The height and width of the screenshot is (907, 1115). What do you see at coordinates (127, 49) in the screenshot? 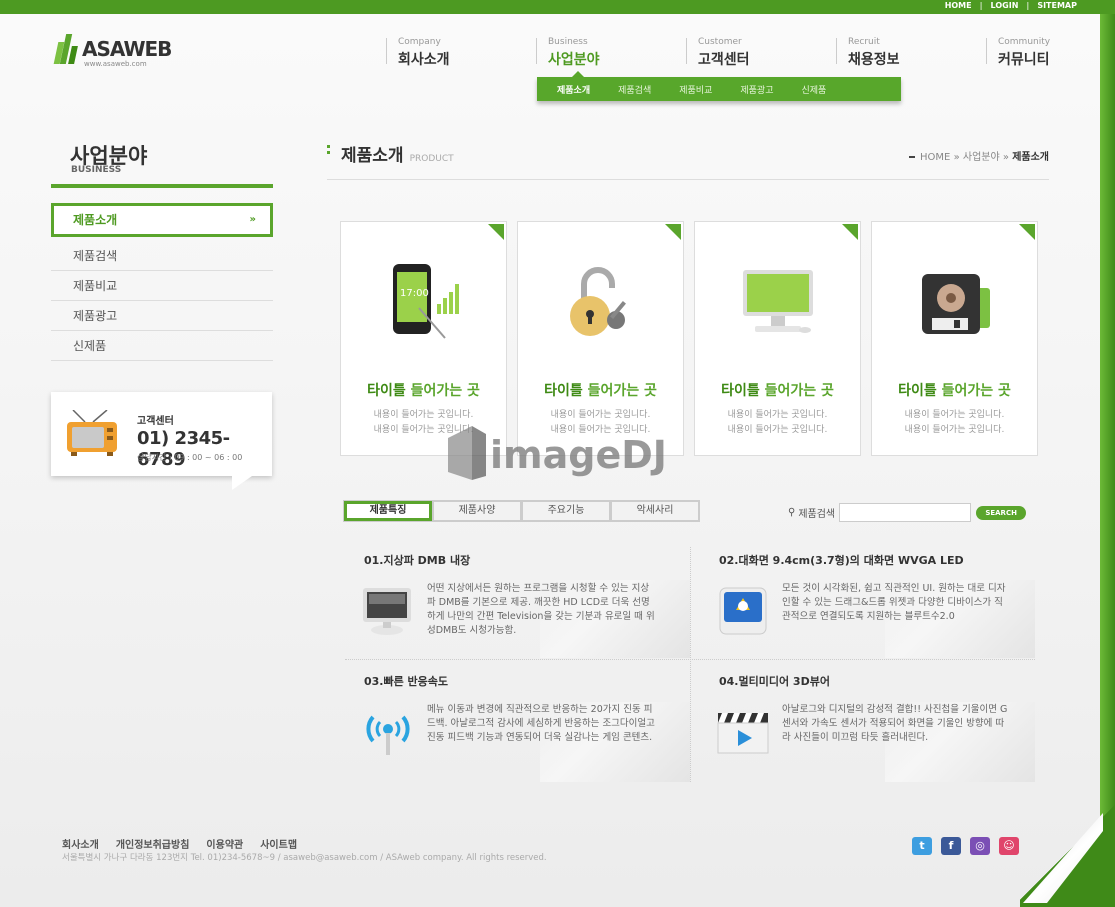
I see `logo-text: ASAWEB` at bounding box center [127, 49].